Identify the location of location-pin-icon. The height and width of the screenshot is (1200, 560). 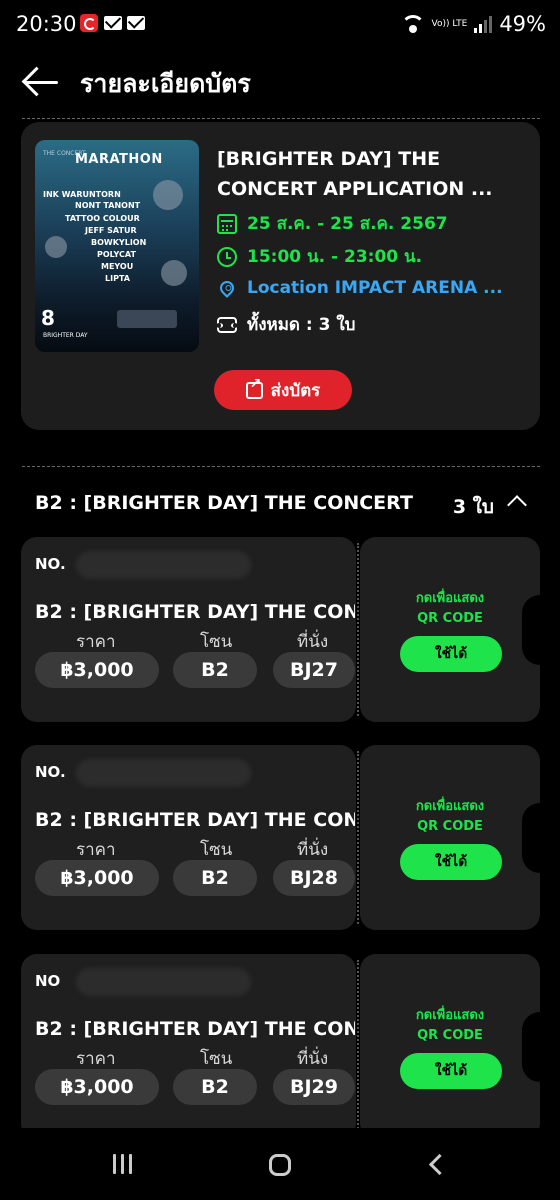
(227, 288).